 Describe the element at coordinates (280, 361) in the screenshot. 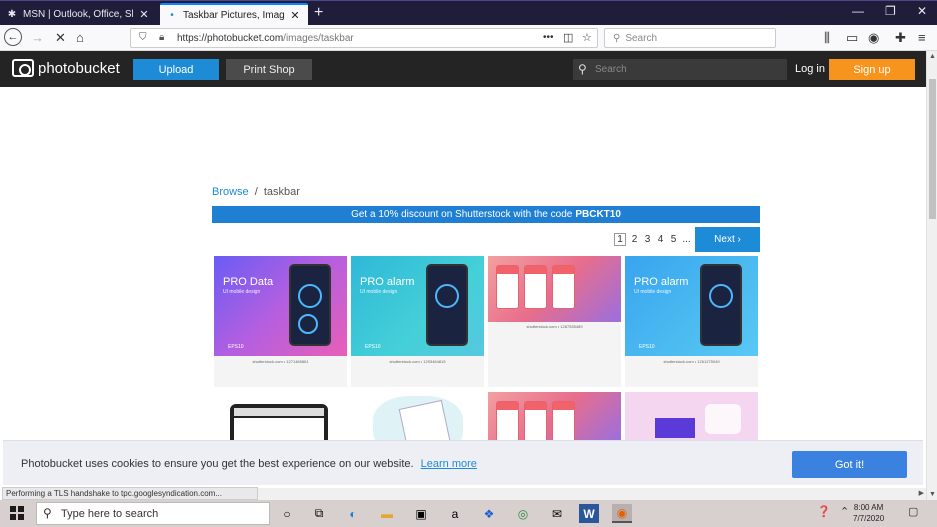

I see `thumb-caption: shutterstock.com • 1271465861` at that location.